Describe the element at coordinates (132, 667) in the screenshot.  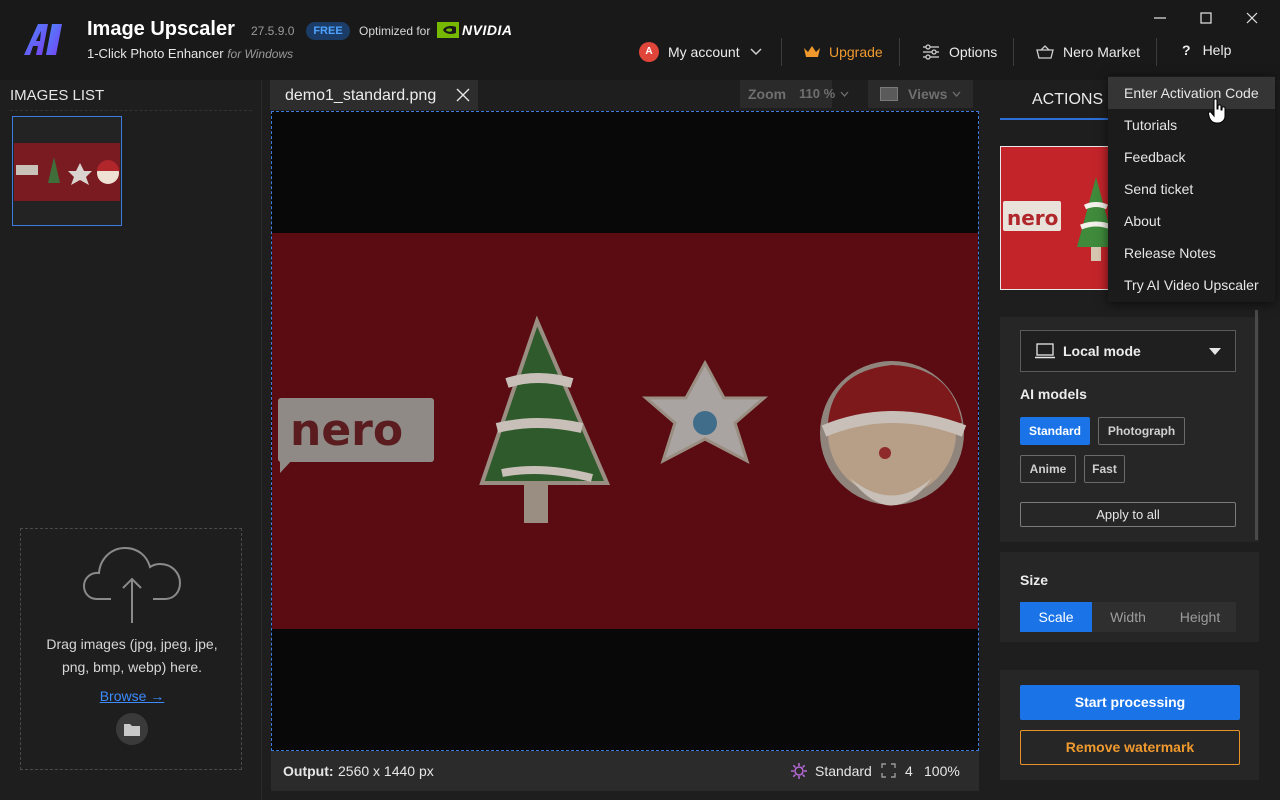
I see `drop-text-line2: png, bmp, webp) here.` at that location.